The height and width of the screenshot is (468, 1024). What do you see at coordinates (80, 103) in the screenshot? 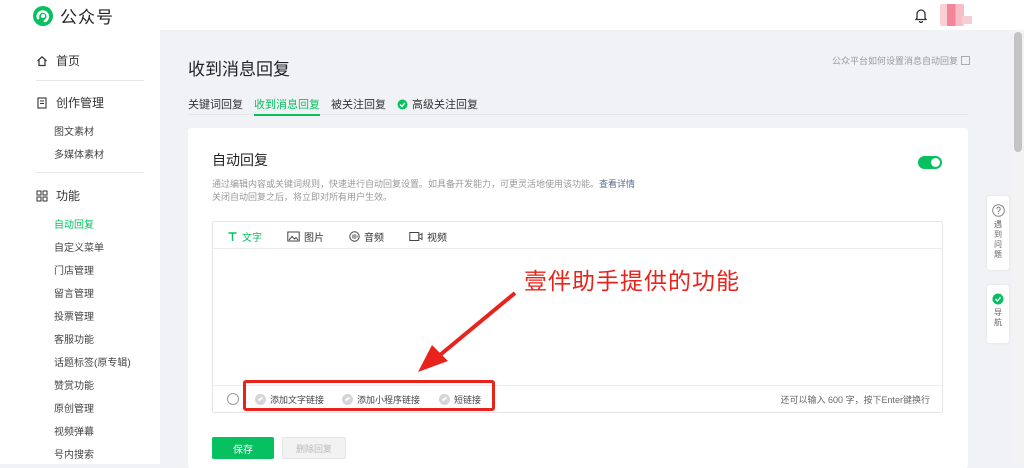
I see `sidebar-group-label: 创作管理` at bounding box center [80, 103].